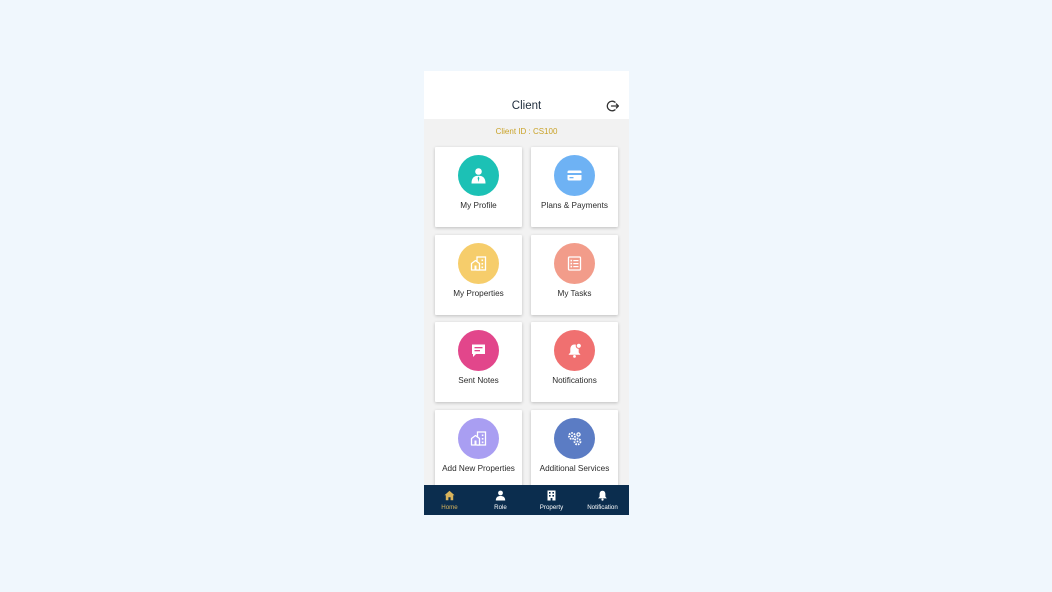  I want to click on tile-label: Notifications, so click(574, 380).